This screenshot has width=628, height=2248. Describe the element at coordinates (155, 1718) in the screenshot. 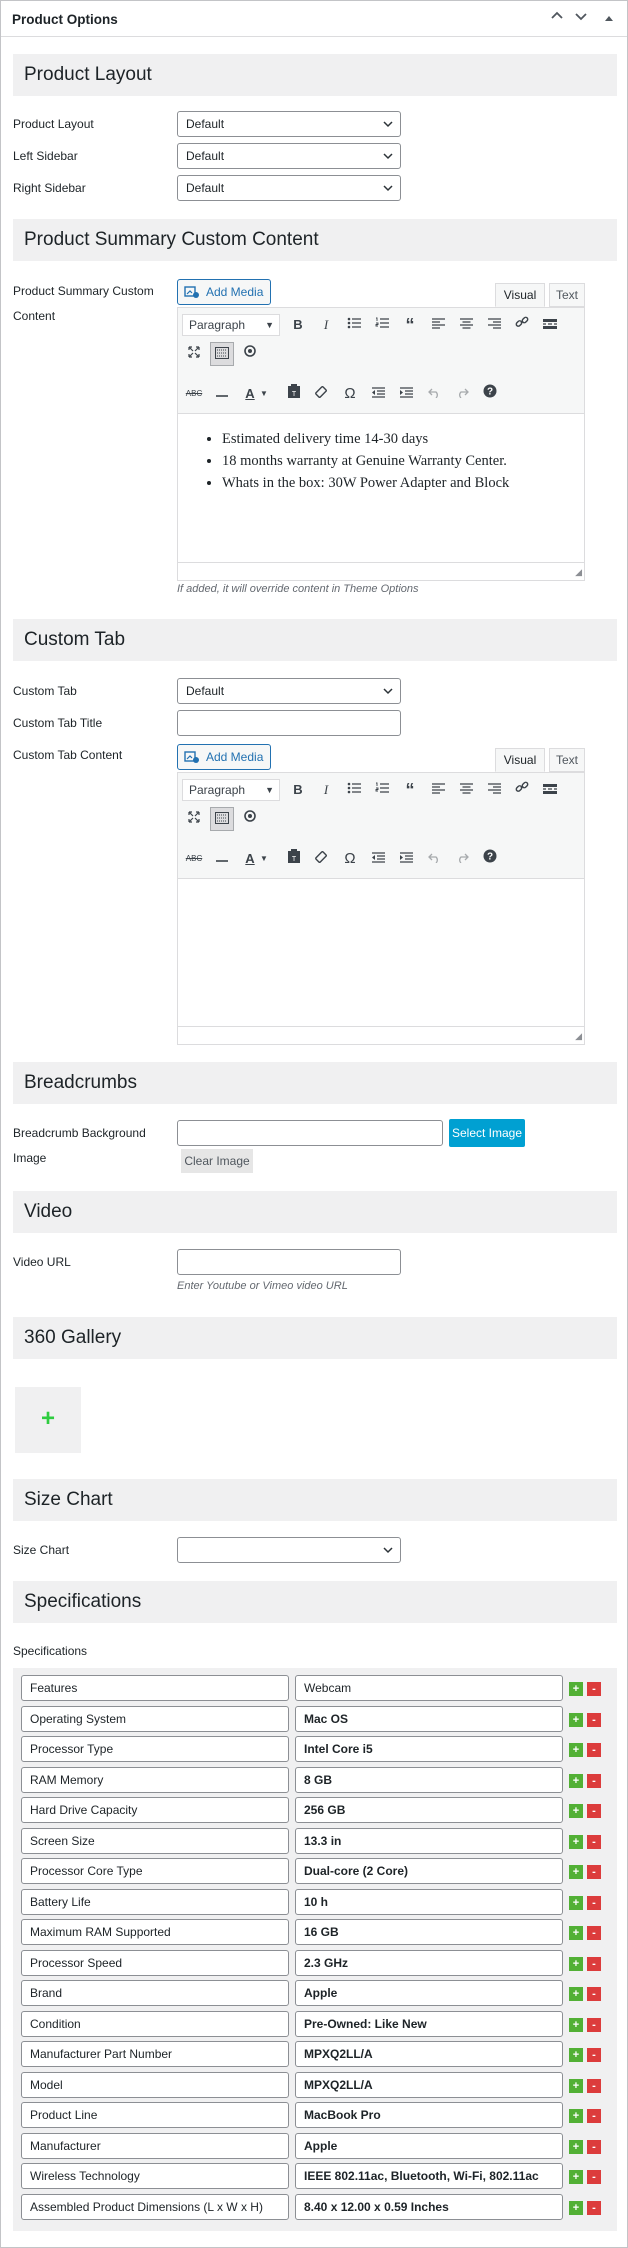

I see `spec-key-input: Operating System` at that location.